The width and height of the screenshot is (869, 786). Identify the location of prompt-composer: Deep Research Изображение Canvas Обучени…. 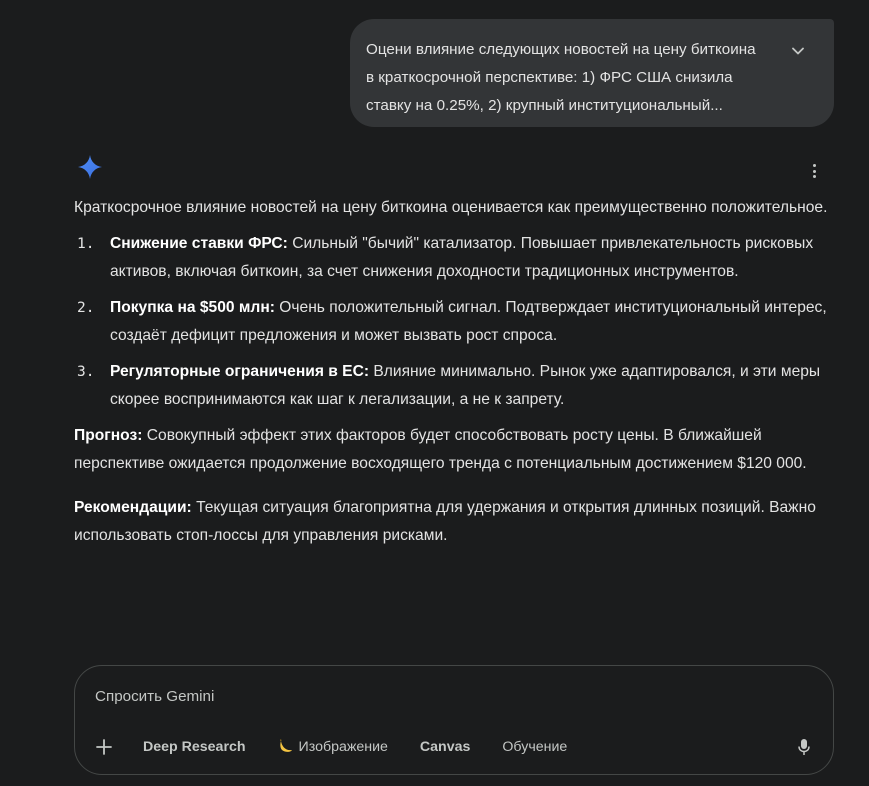
(454, 720).